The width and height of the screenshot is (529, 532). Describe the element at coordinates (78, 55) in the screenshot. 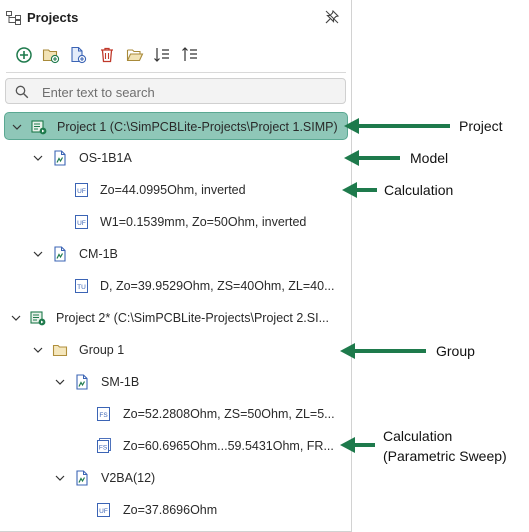

I see `new-file-icon` at that location.